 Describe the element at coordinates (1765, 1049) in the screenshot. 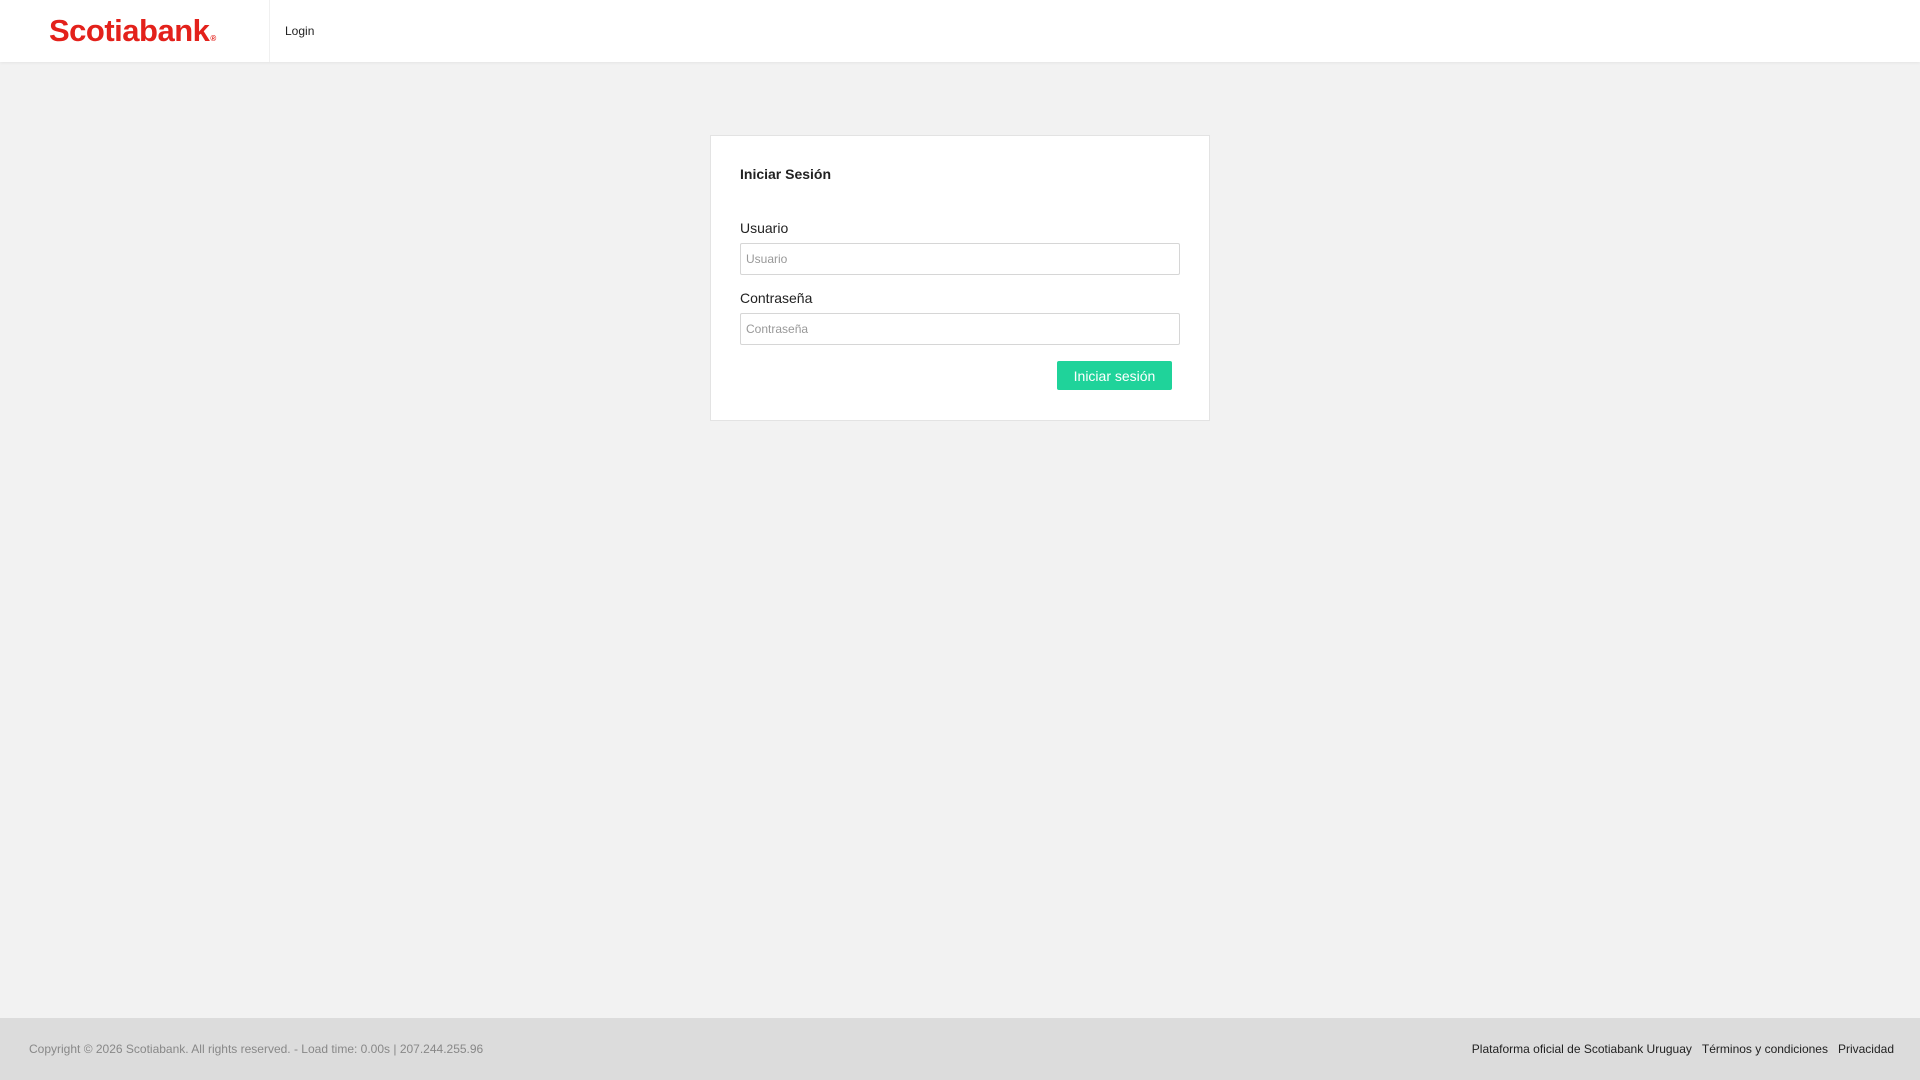

I see `footer-link-terms: Términos y condiciones` at that location.